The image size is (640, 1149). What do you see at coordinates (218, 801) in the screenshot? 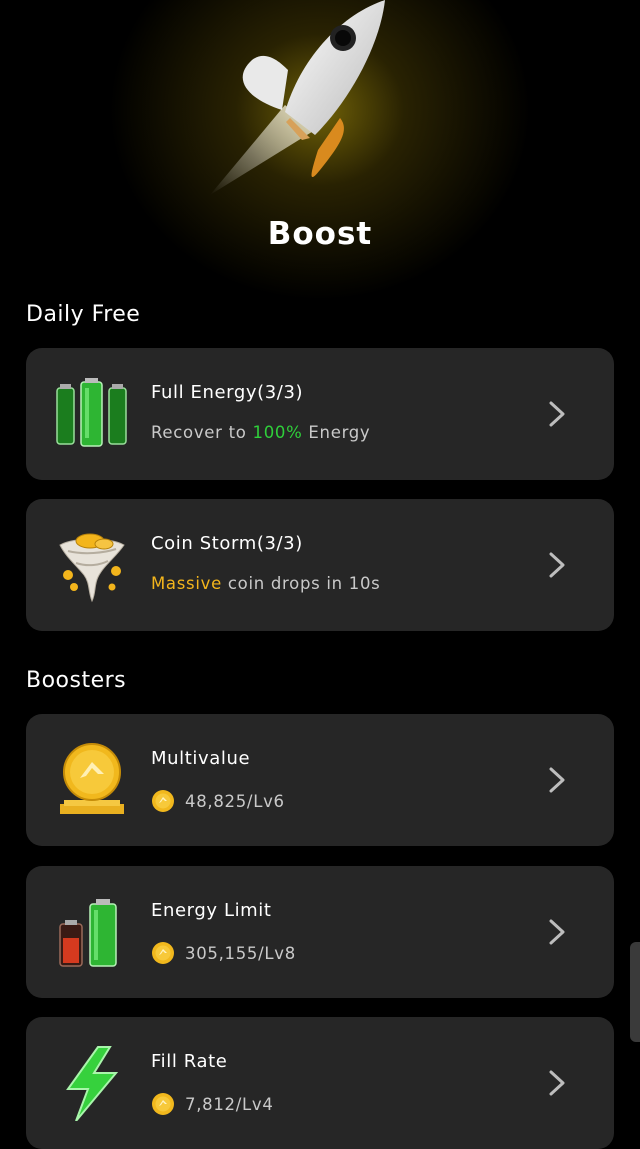
I see `multivalue-cost: 48,825/Lv6` at bounding box center [218, 801].